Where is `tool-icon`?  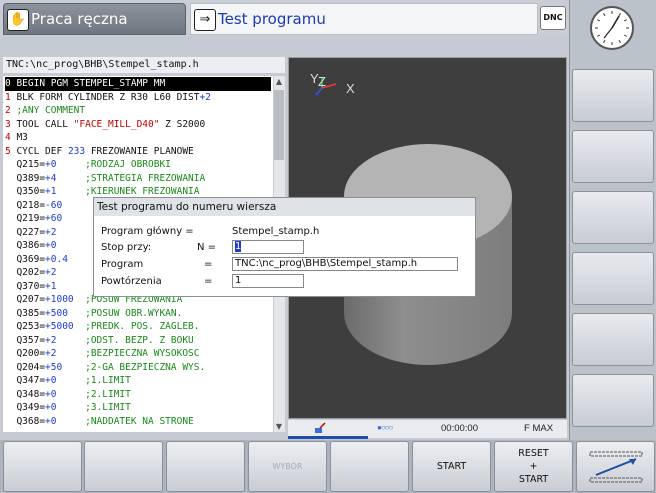 tool-icon is located at coordinates (320, 429).